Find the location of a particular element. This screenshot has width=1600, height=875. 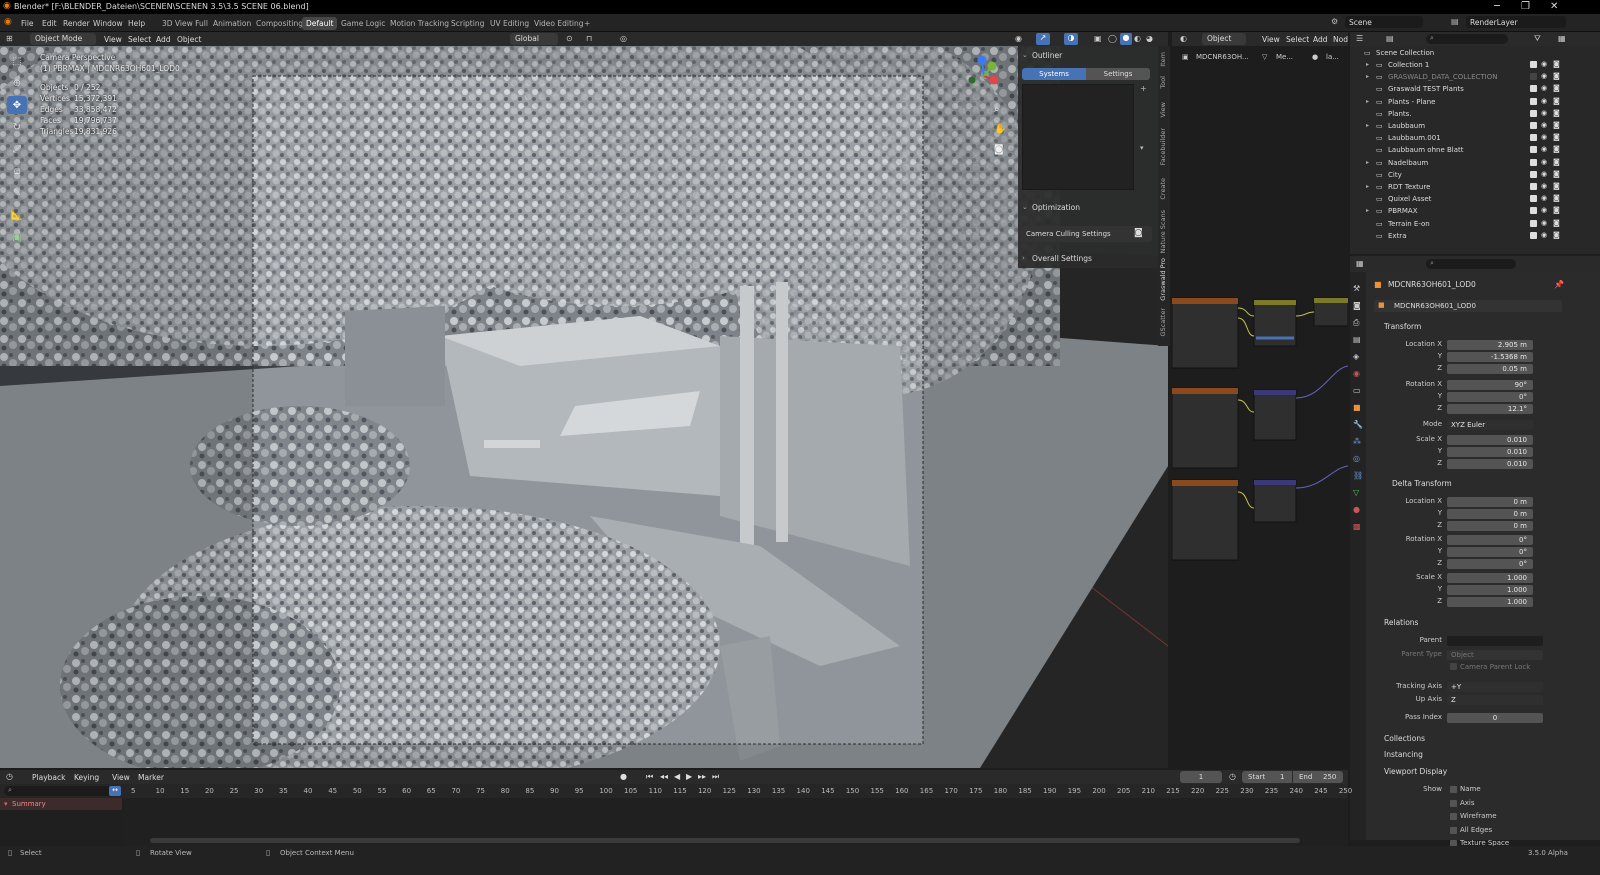

timeline-search-input: ⌕ is located at coordinates (62, 791).